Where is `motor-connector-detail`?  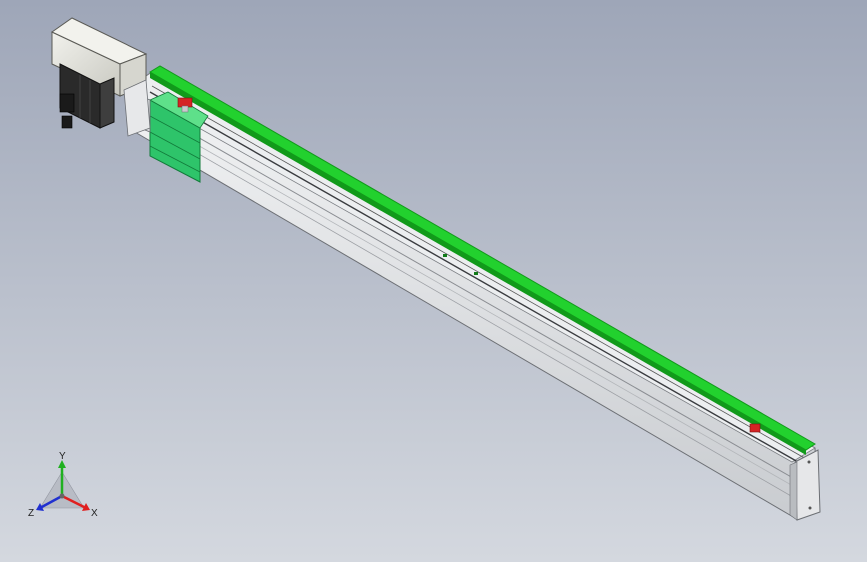
motor-connector-detail is located at coordinates (67, 122).